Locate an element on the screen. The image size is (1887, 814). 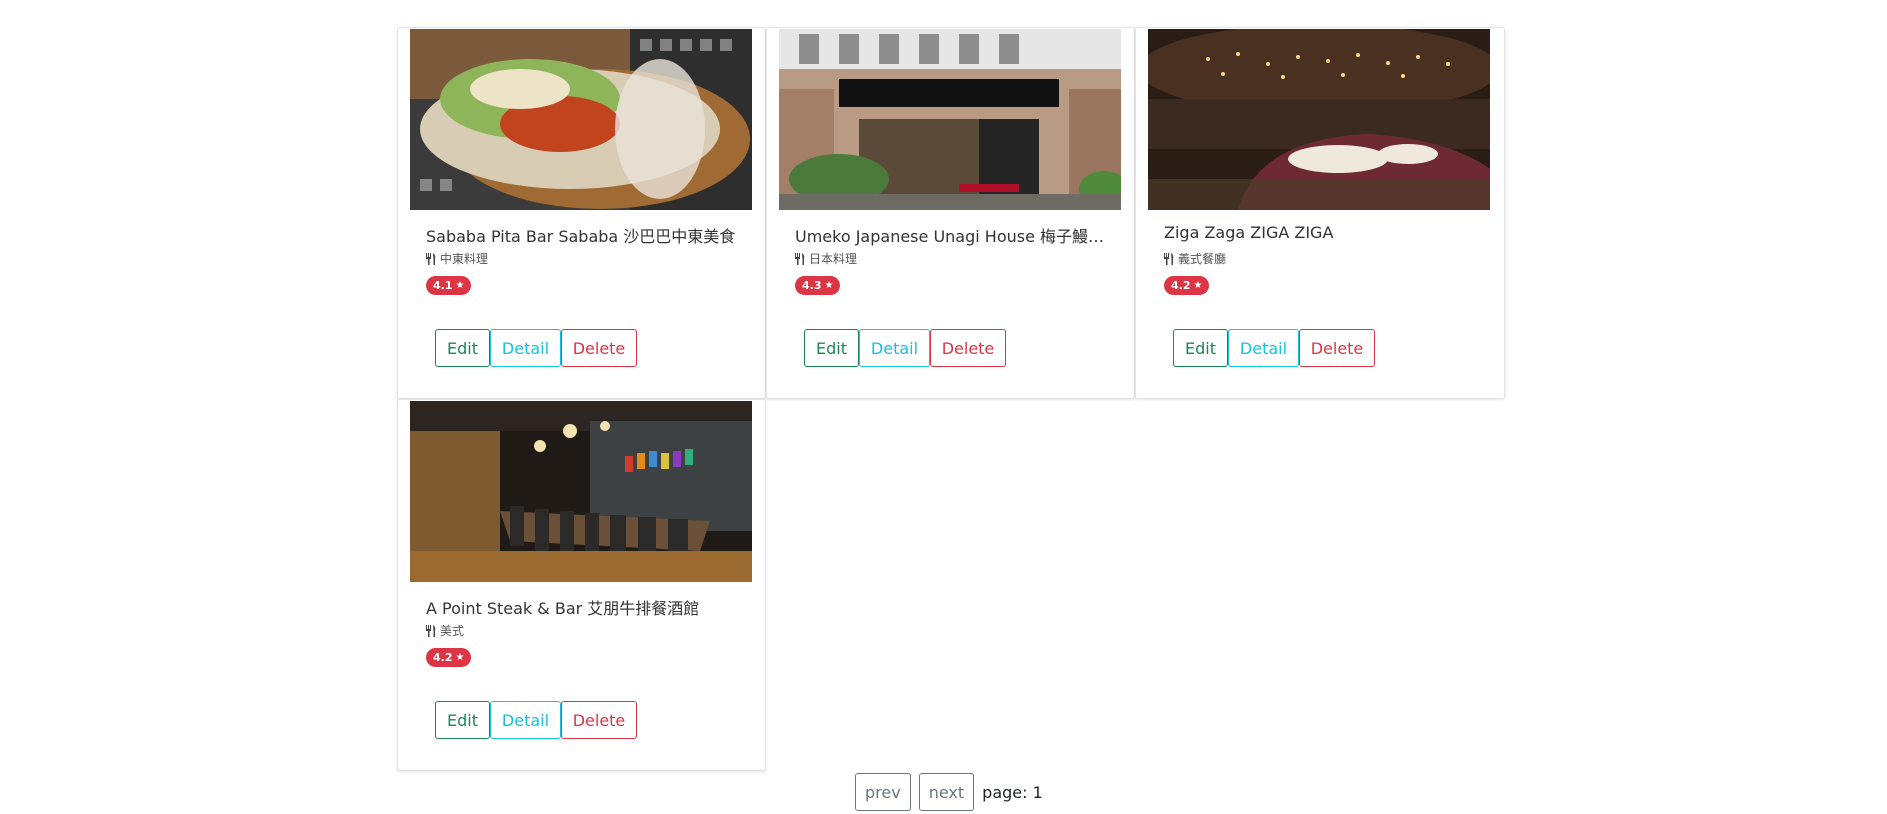
rating-value: 4.1 is located at coordinates (443, 285).